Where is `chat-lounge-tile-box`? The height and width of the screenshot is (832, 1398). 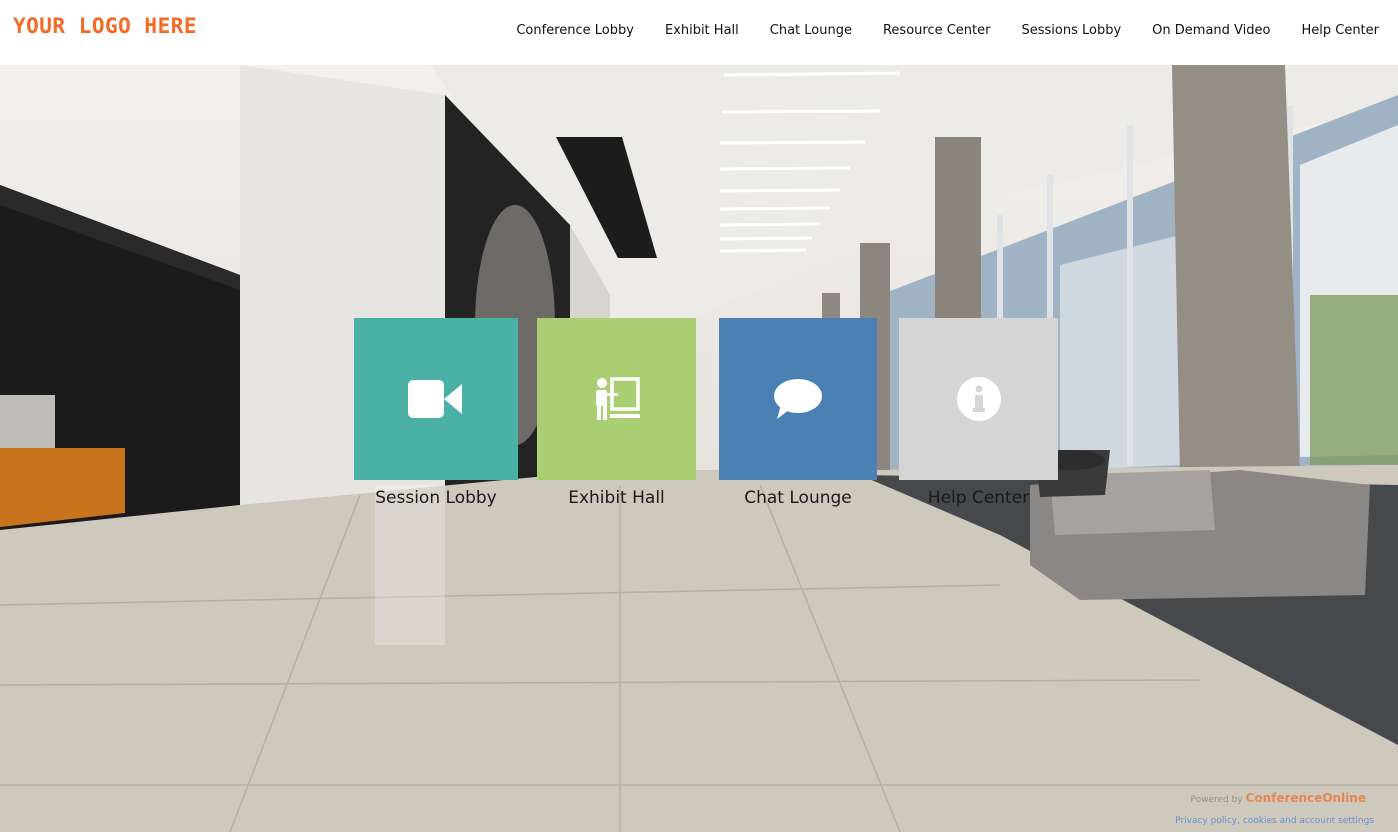 chat-lounge-tile-box is located at coordinates (798, 399).